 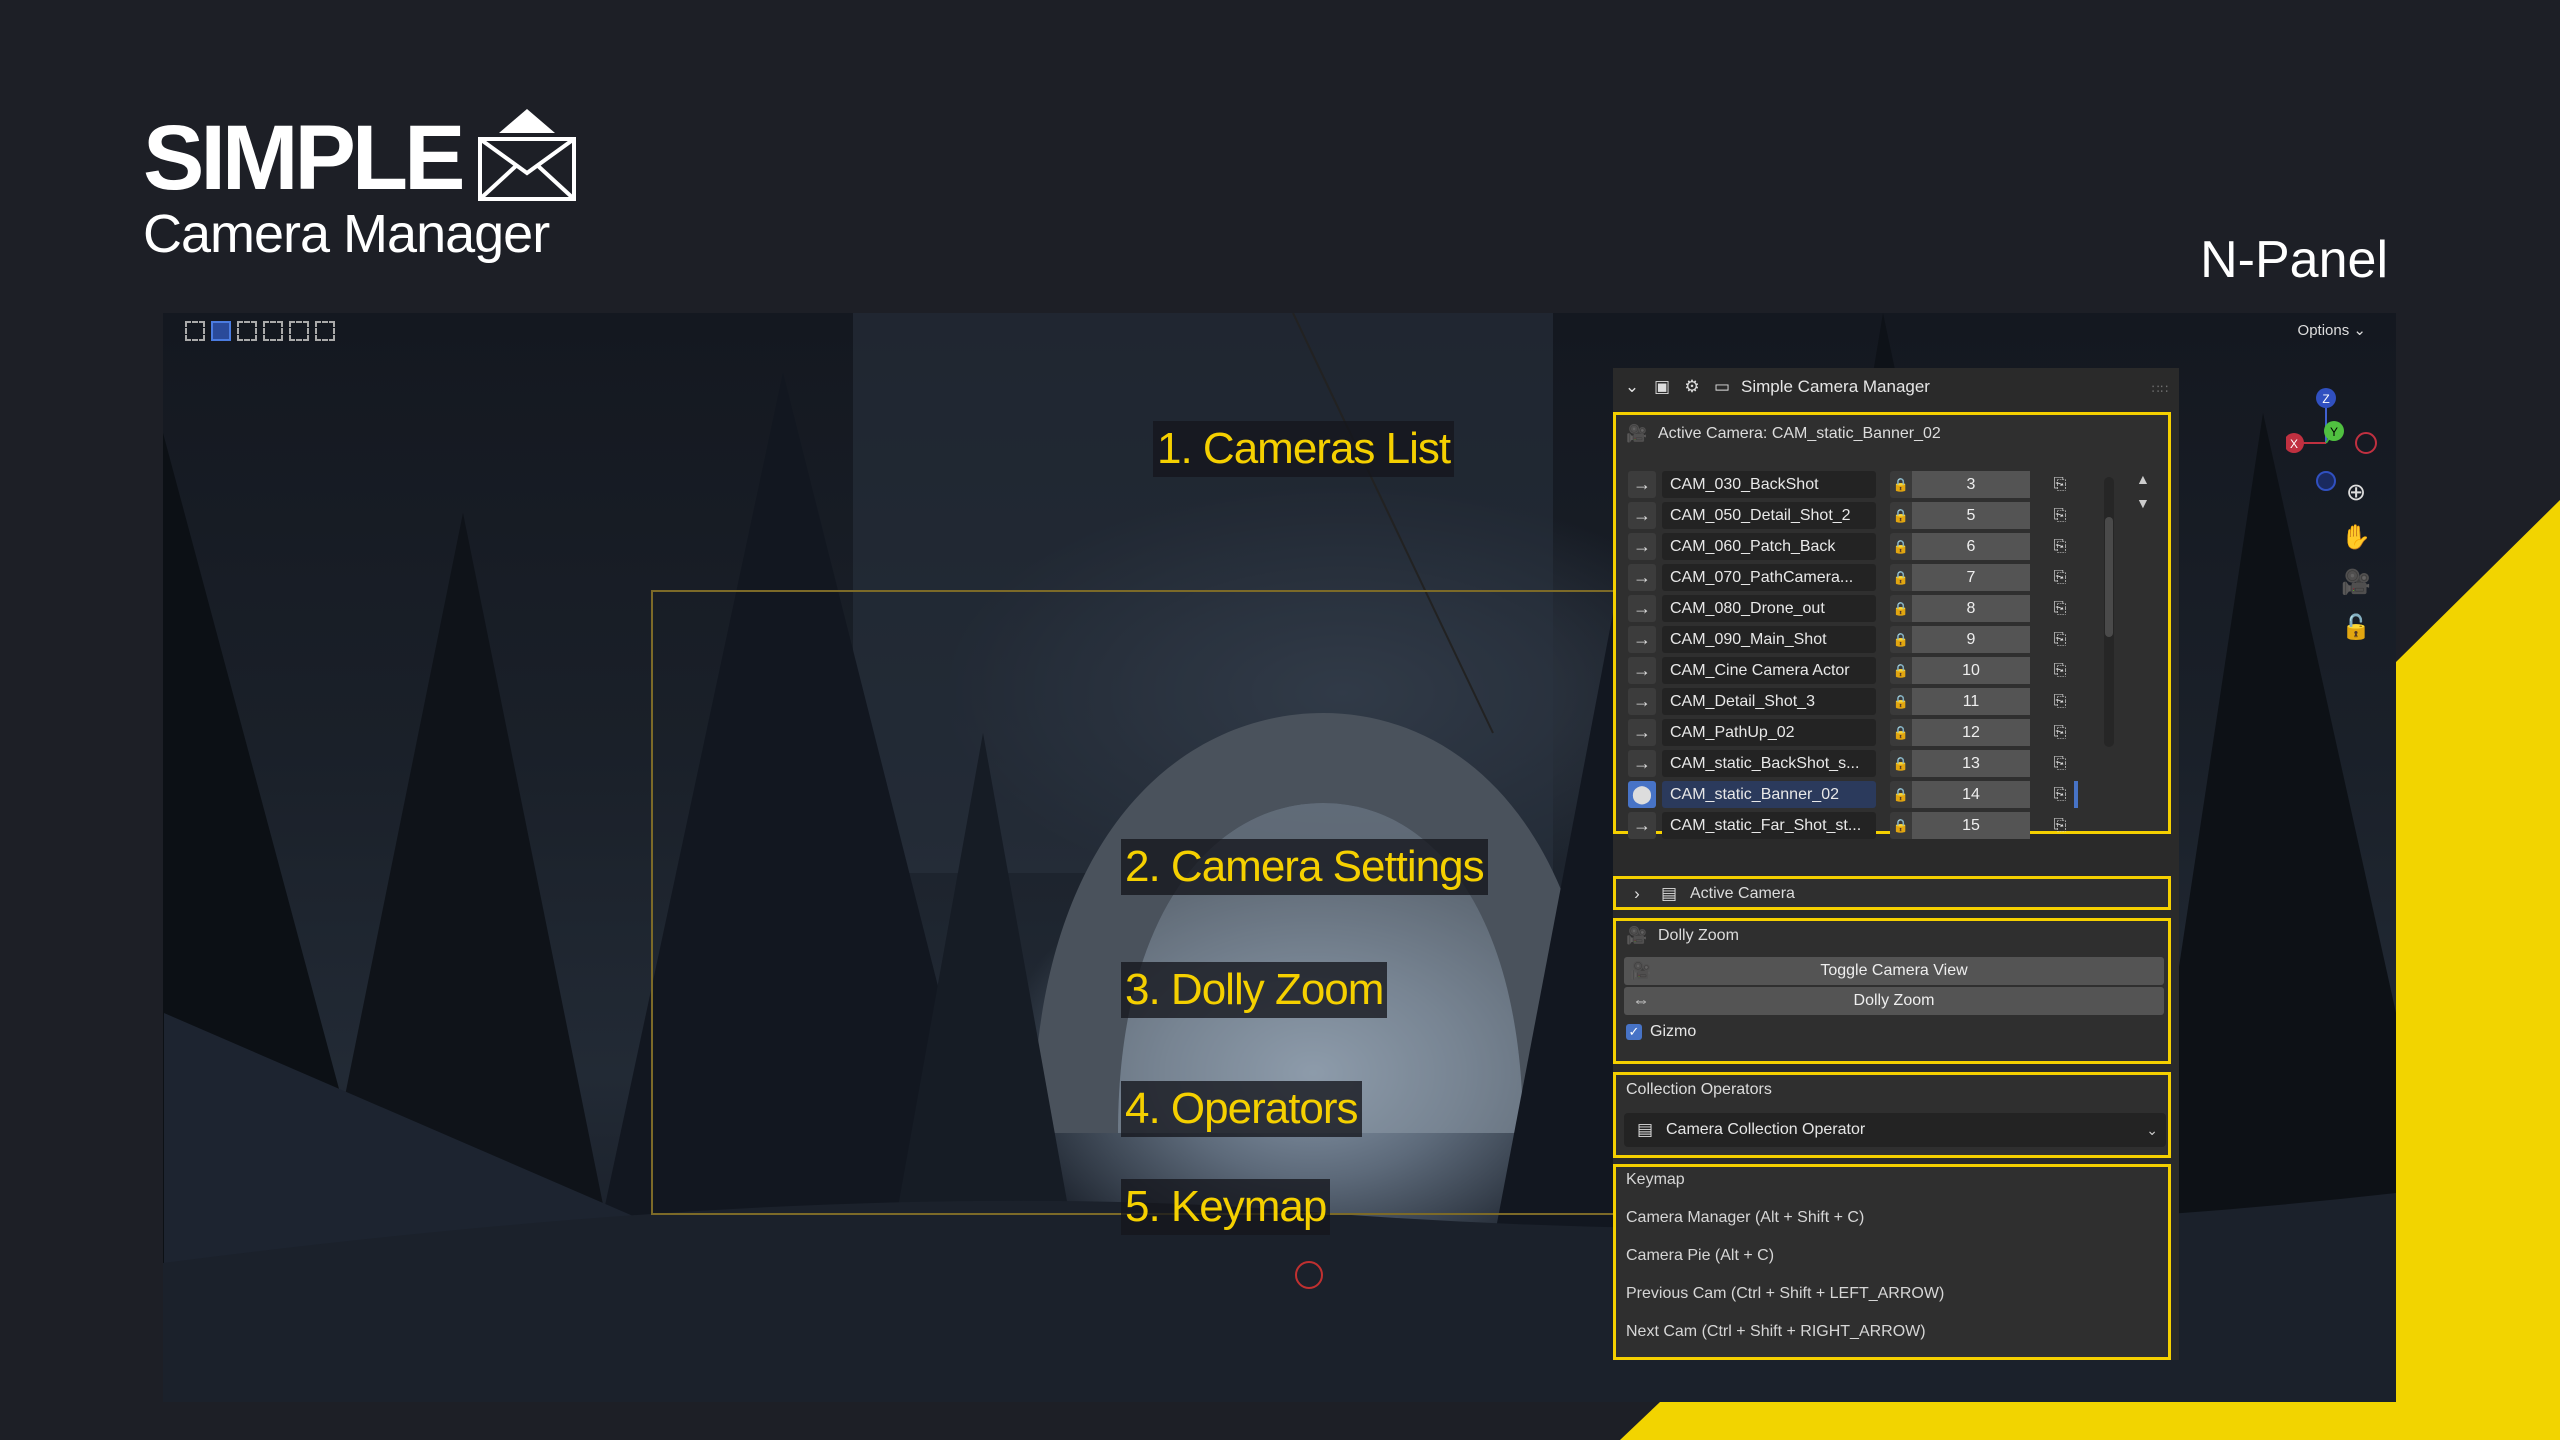 What do you see at coordinates (1896, 387) in the screenshot?
I see `panel-header: ⌄ ▣ ⚙ ▭ Simple Camera Manager ∷∷` at bounding box center [1896, 387].